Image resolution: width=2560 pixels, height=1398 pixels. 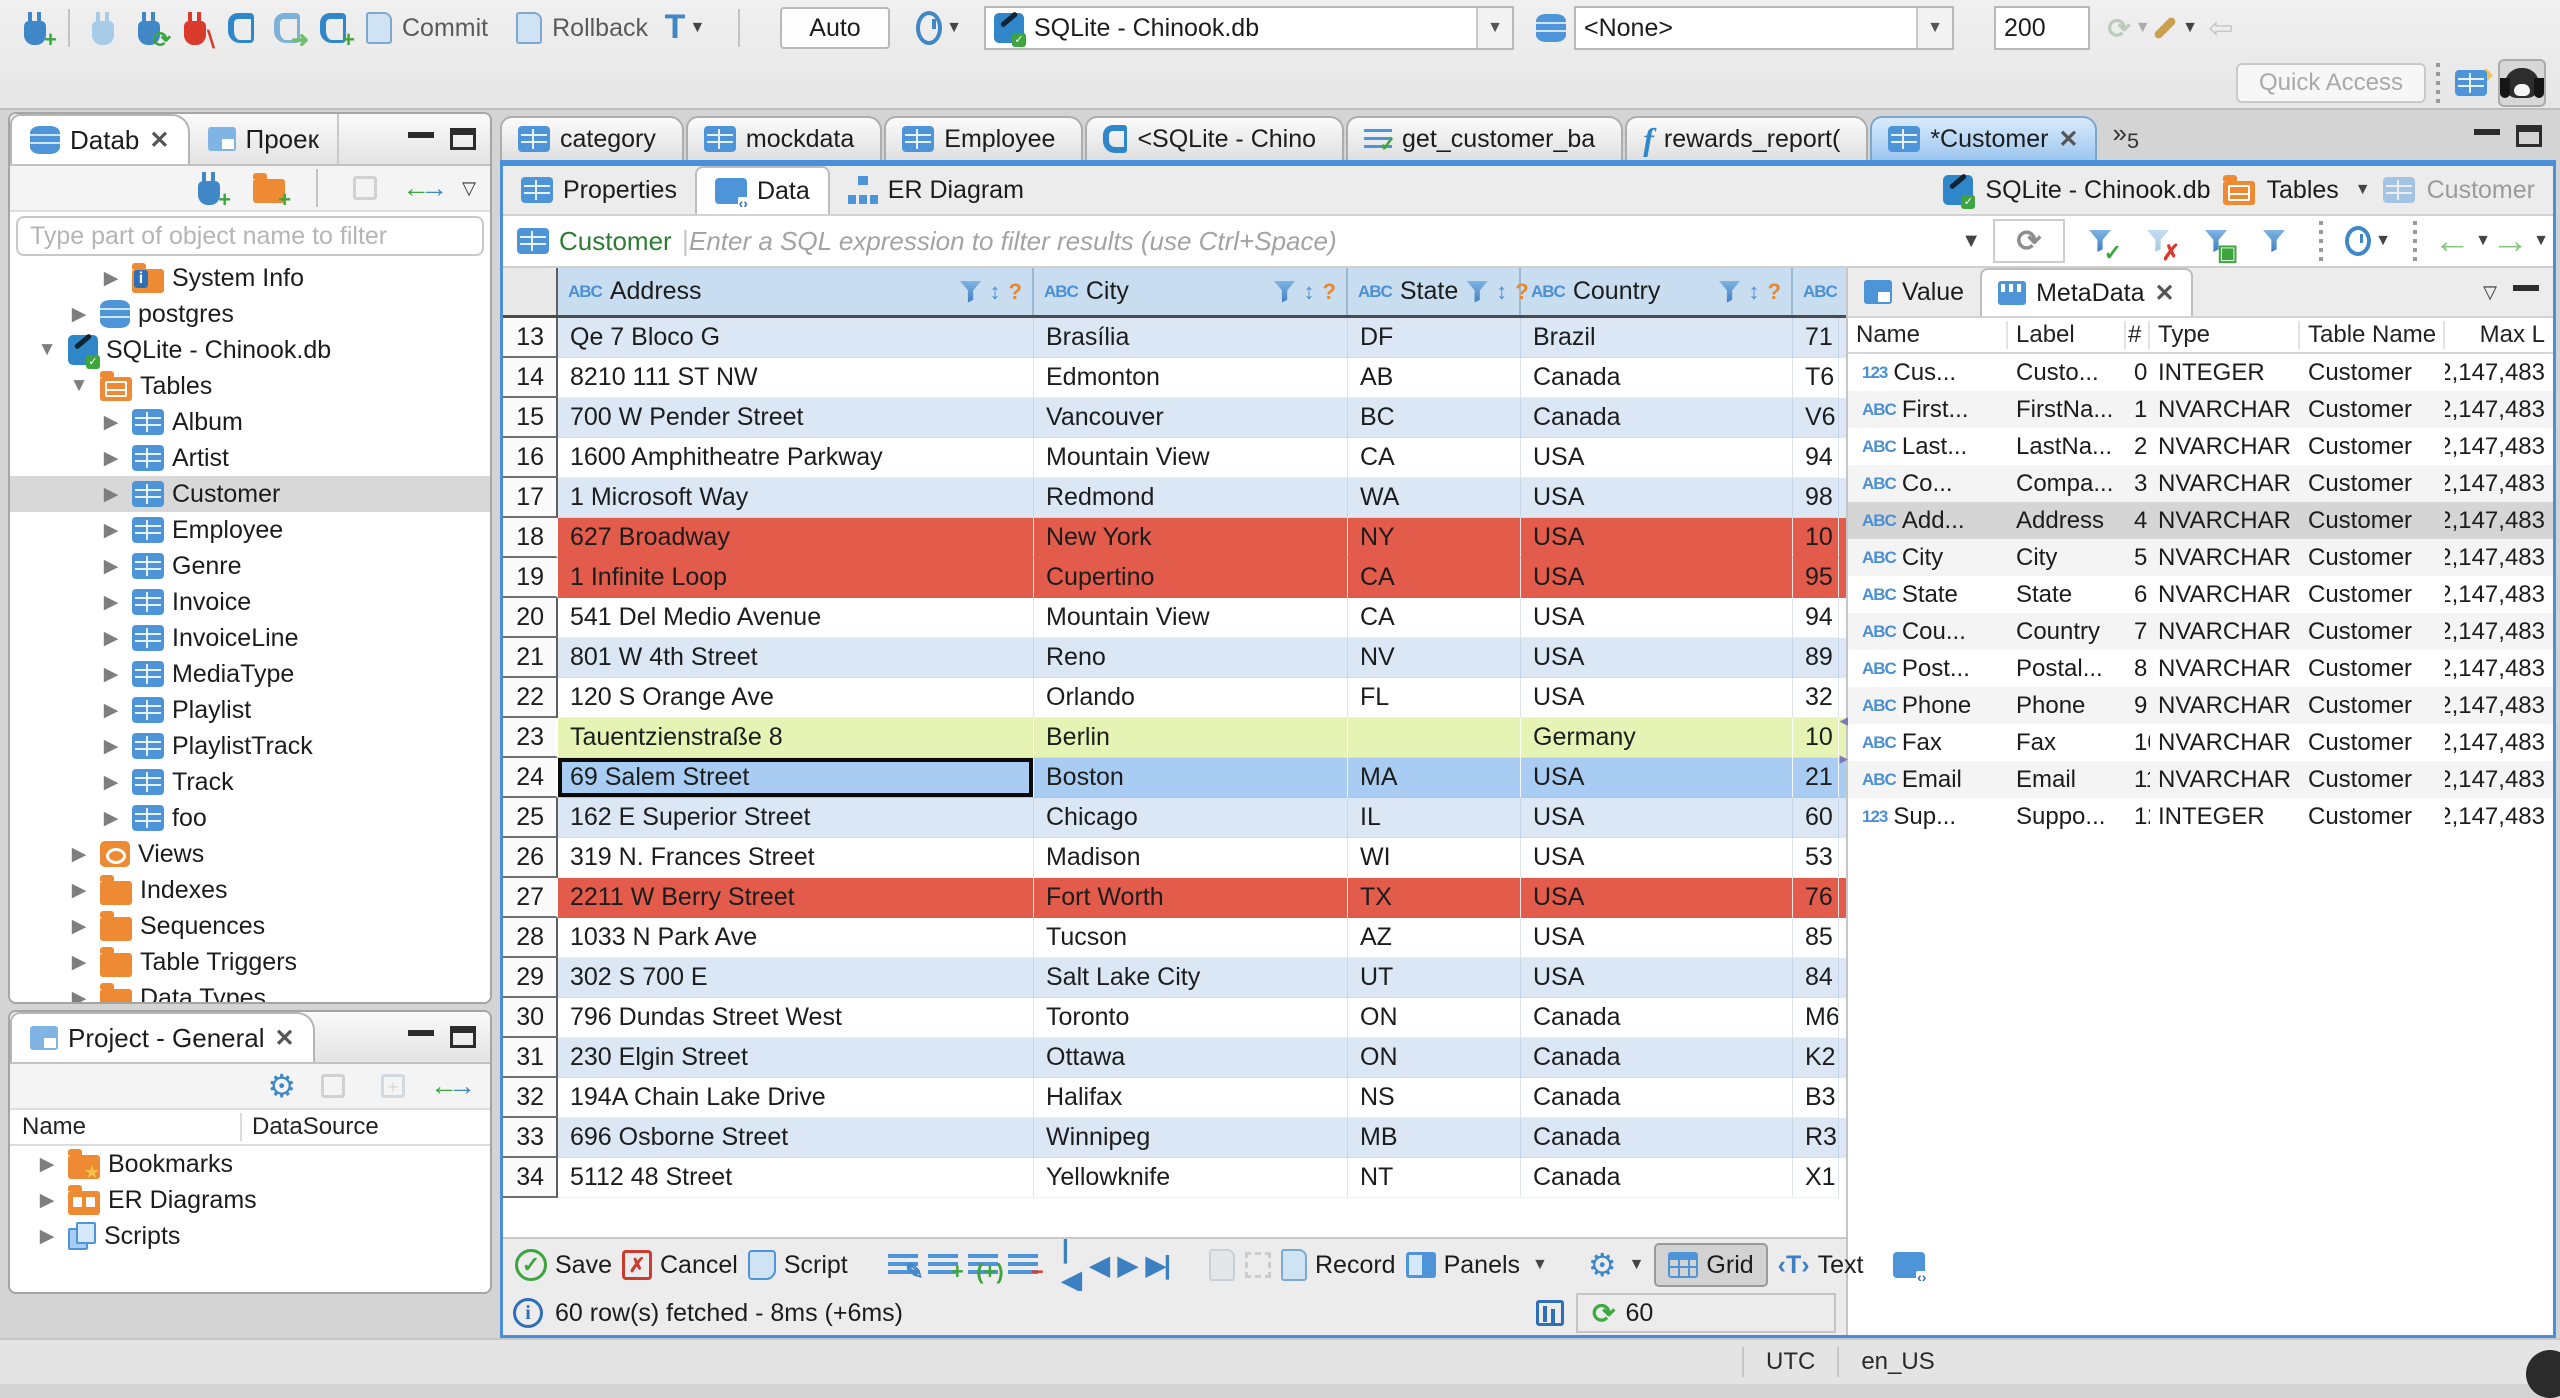 What do you see at coordinates (530, 498) in the screenshot?
I see `row-number-cell: 17` at bounding box center [530, 498].